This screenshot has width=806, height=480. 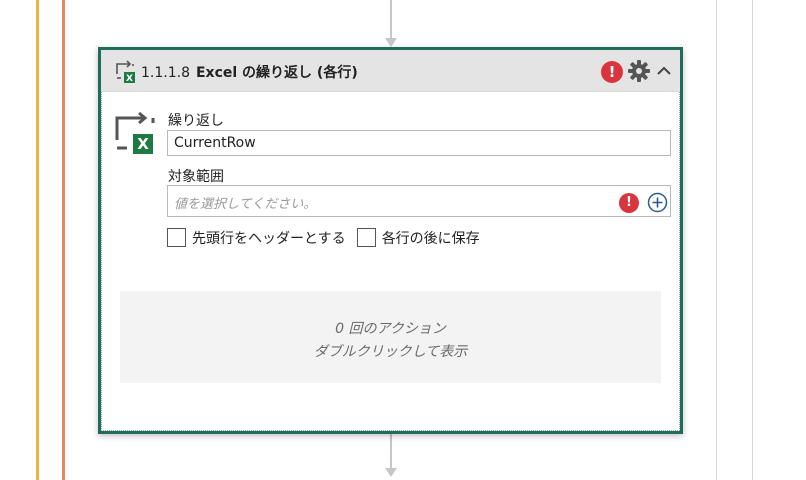 I want to click on loop-label: 繰り返し, so click(x=196, y=121).